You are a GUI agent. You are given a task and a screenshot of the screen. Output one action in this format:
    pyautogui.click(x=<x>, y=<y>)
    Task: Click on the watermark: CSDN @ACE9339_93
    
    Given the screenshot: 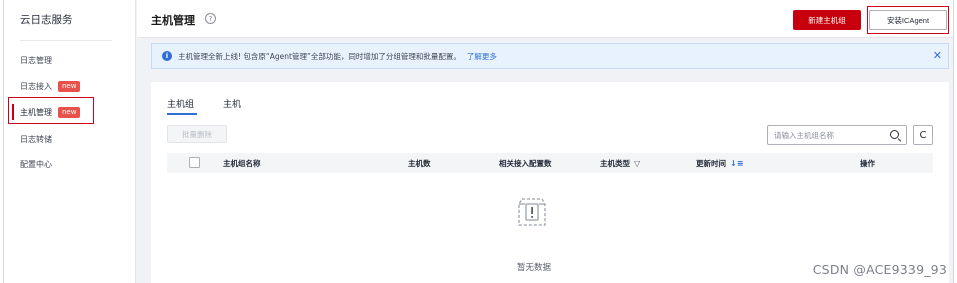 What is the action you would take?
    pyautogui.click(x=879, y=269)
    